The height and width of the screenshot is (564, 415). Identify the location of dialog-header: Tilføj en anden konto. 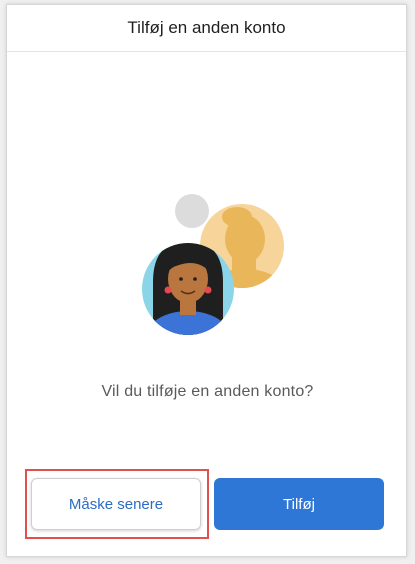
(206, 28).